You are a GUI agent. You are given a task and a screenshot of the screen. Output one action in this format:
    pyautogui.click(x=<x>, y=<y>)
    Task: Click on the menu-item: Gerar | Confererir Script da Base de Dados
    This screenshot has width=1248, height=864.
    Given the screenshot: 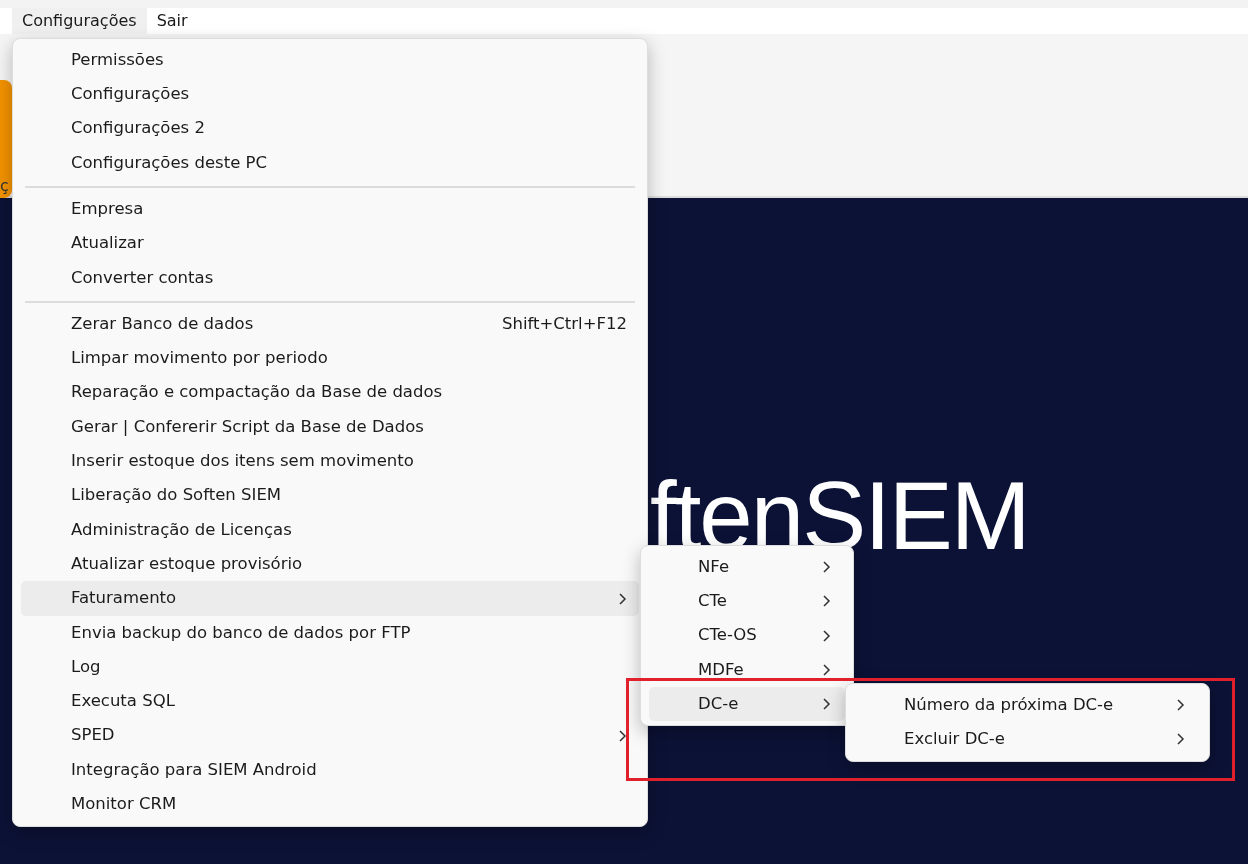 What is the action you would take?
    pyautogui.click(x=330, y=427)
    